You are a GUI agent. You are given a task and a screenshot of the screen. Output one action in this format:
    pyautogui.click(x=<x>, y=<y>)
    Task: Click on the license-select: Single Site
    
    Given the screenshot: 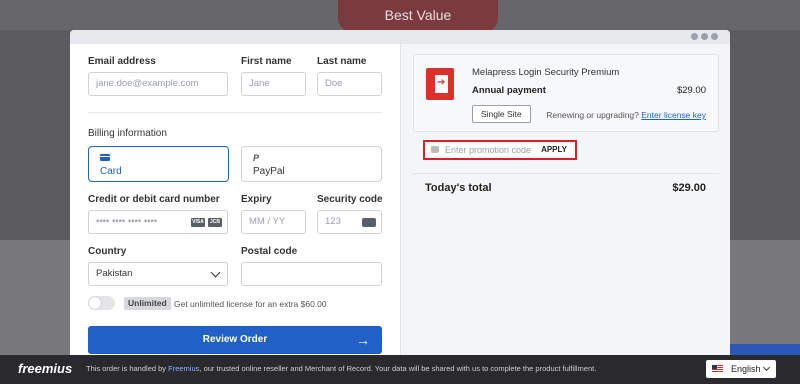 What is the action you would take?
    pyautogui.click(x=501, y=114)
    